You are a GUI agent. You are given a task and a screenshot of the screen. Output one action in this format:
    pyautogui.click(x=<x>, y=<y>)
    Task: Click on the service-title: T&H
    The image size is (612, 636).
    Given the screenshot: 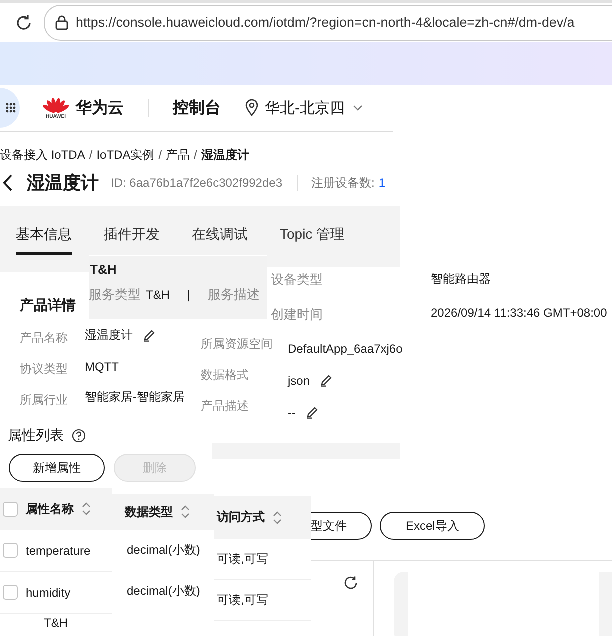 What is the action you would take?
    pyautogui.click(x=103, y=269)
    